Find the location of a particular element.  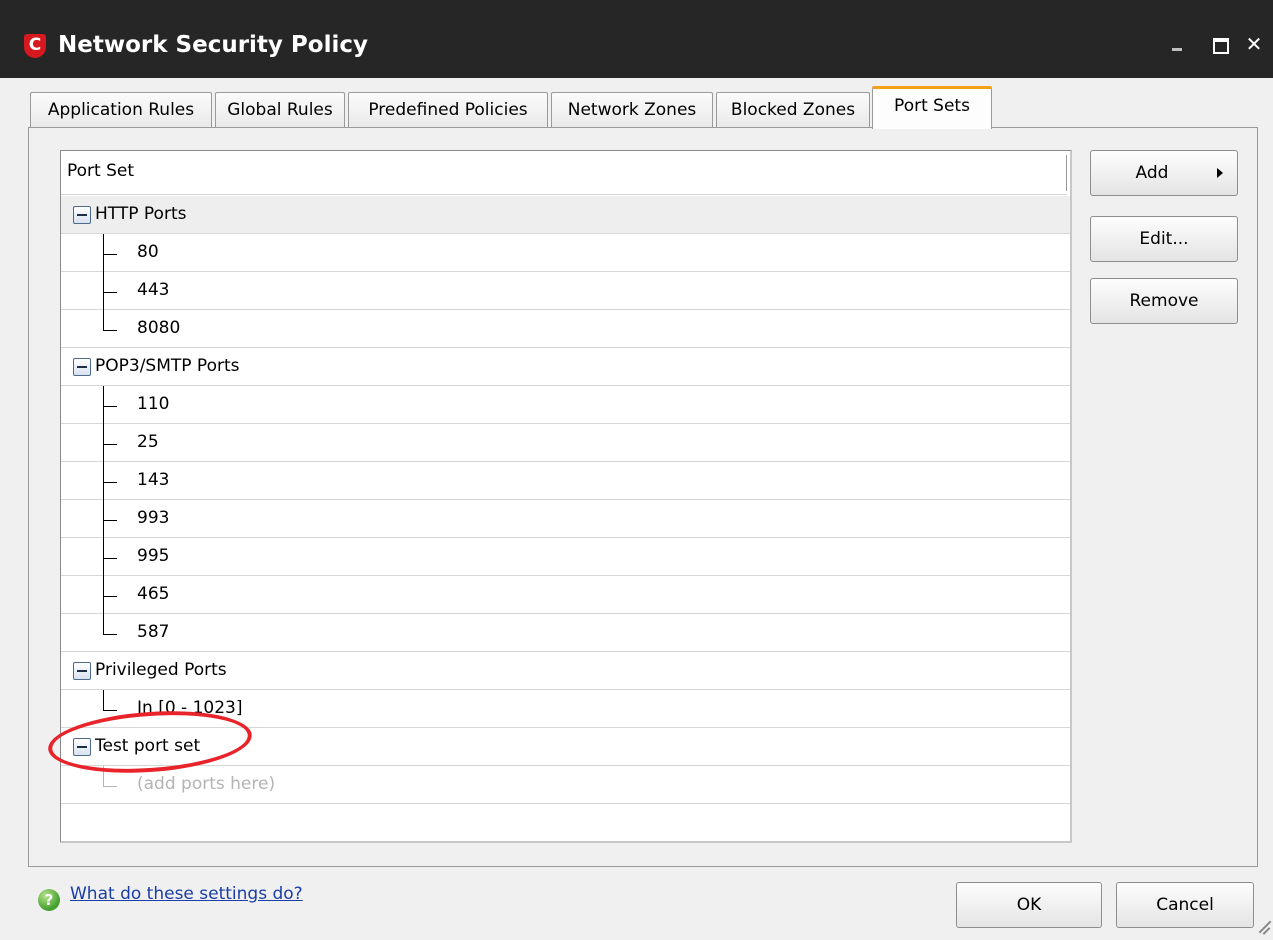

group-row-test-port-set: Test port set is located at coordinates (565, 747).